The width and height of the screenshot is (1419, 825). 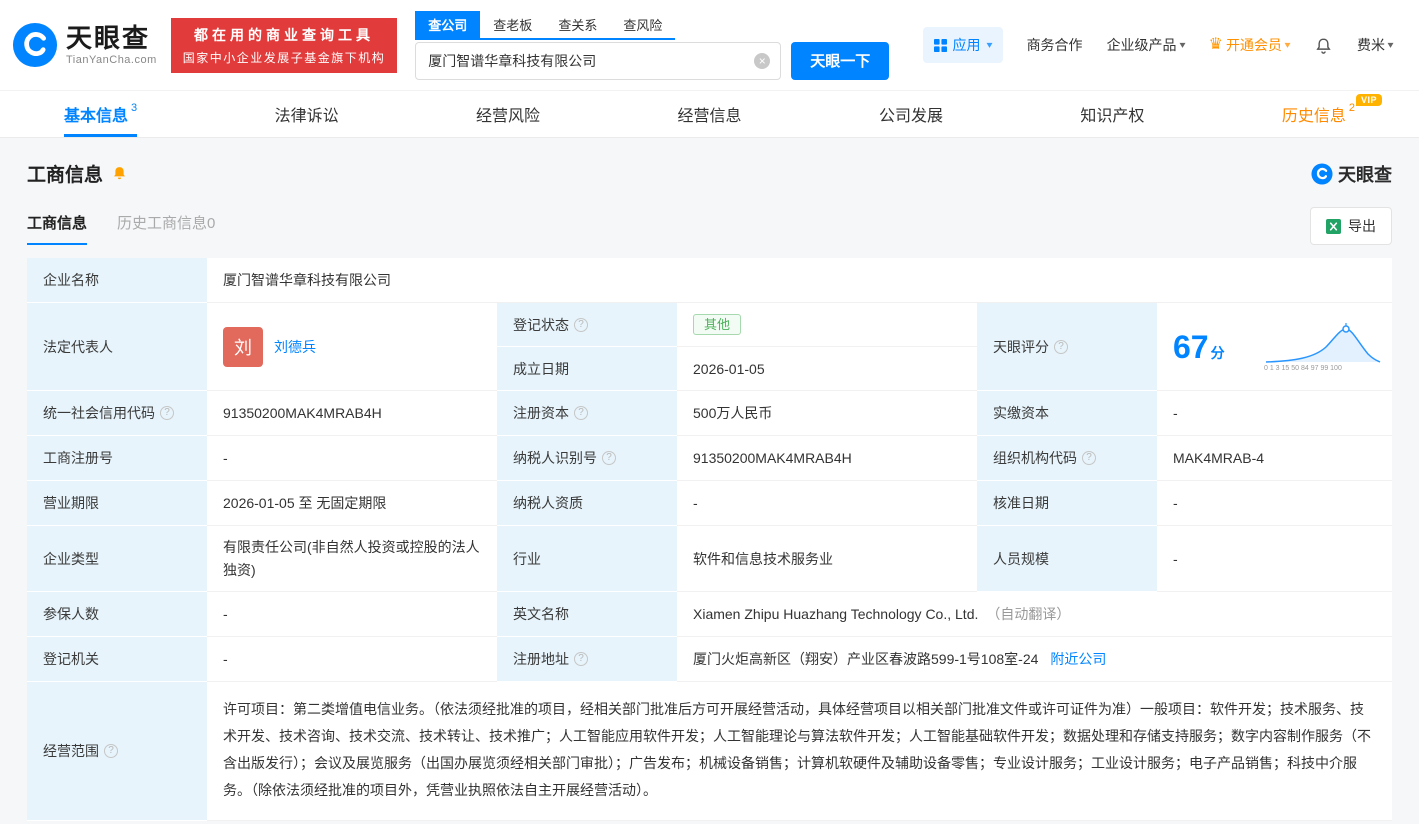 What do you see at coordinates (1028, 614) in the screenshot?
I see `auto-translate-note: （自动翻译）` at bounding box center [1028, 614].